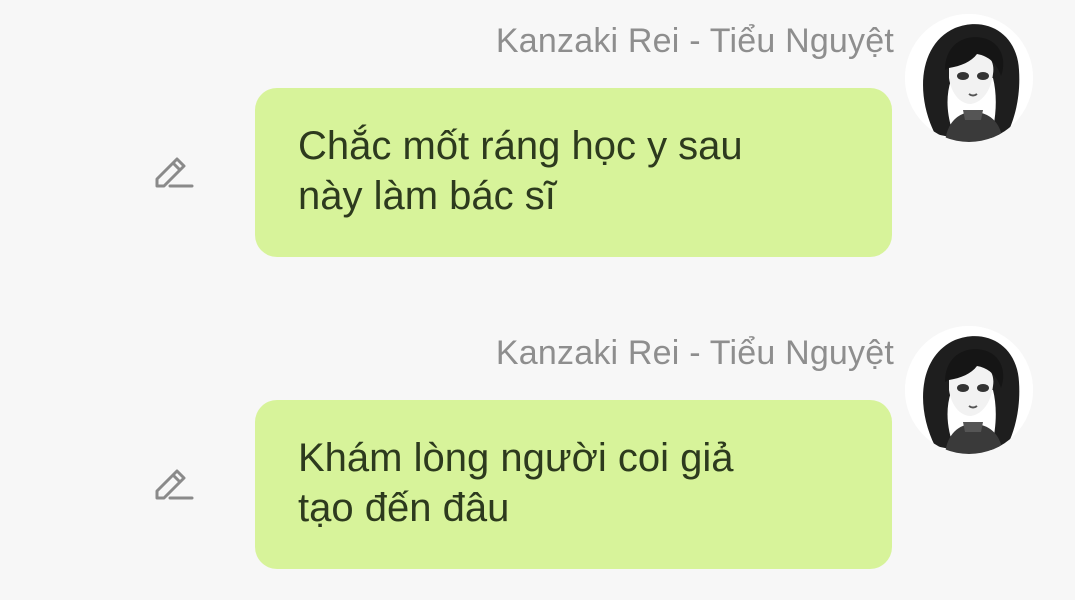 This screenshot has height=600, width=1075. What do you see at coordinates (520, 146) in the screenshot?
I see `message-text-line: Chắc mốt ráng học y sau` at bounding box center [520, 146].